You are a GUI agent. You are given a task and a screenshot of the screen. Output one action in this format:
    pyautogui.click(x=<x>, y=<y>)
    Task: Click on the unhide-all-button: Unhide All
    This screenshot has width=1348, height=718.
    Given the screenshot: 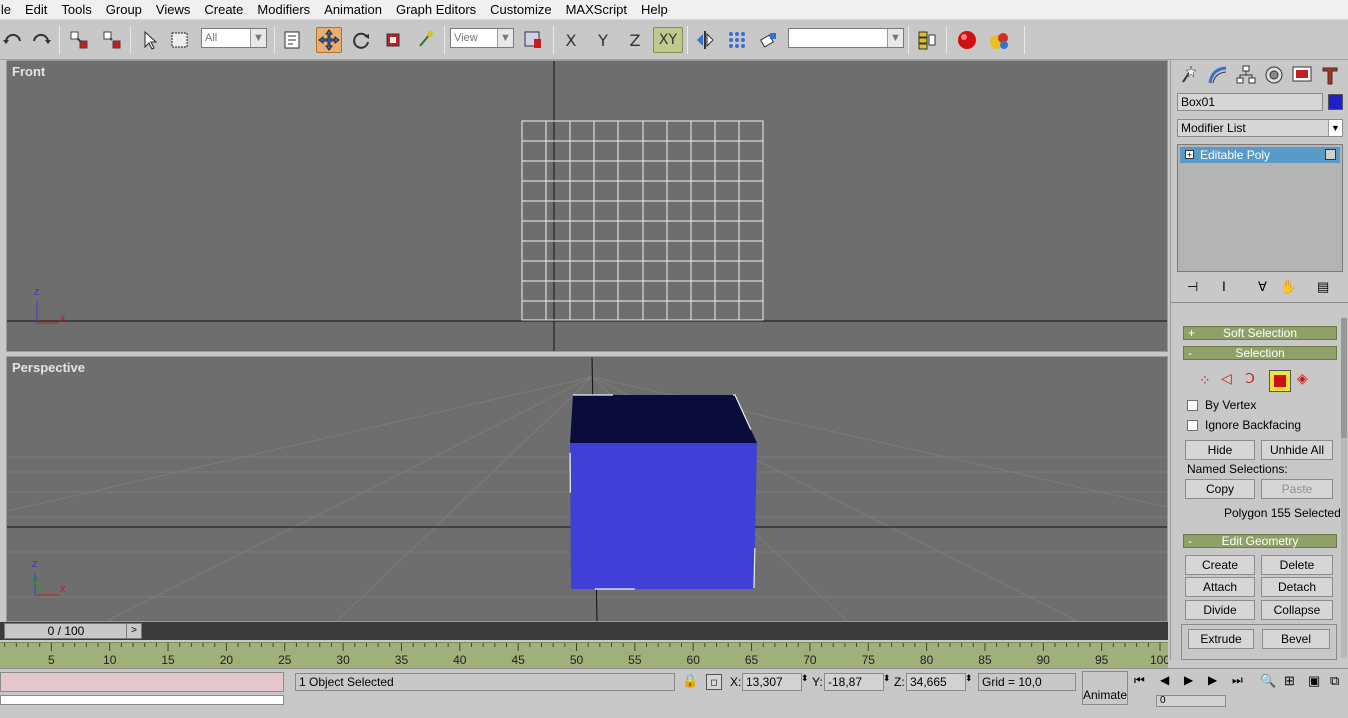 What is the action you would take?
    pyautogui.click(x=1297, y=450)
    